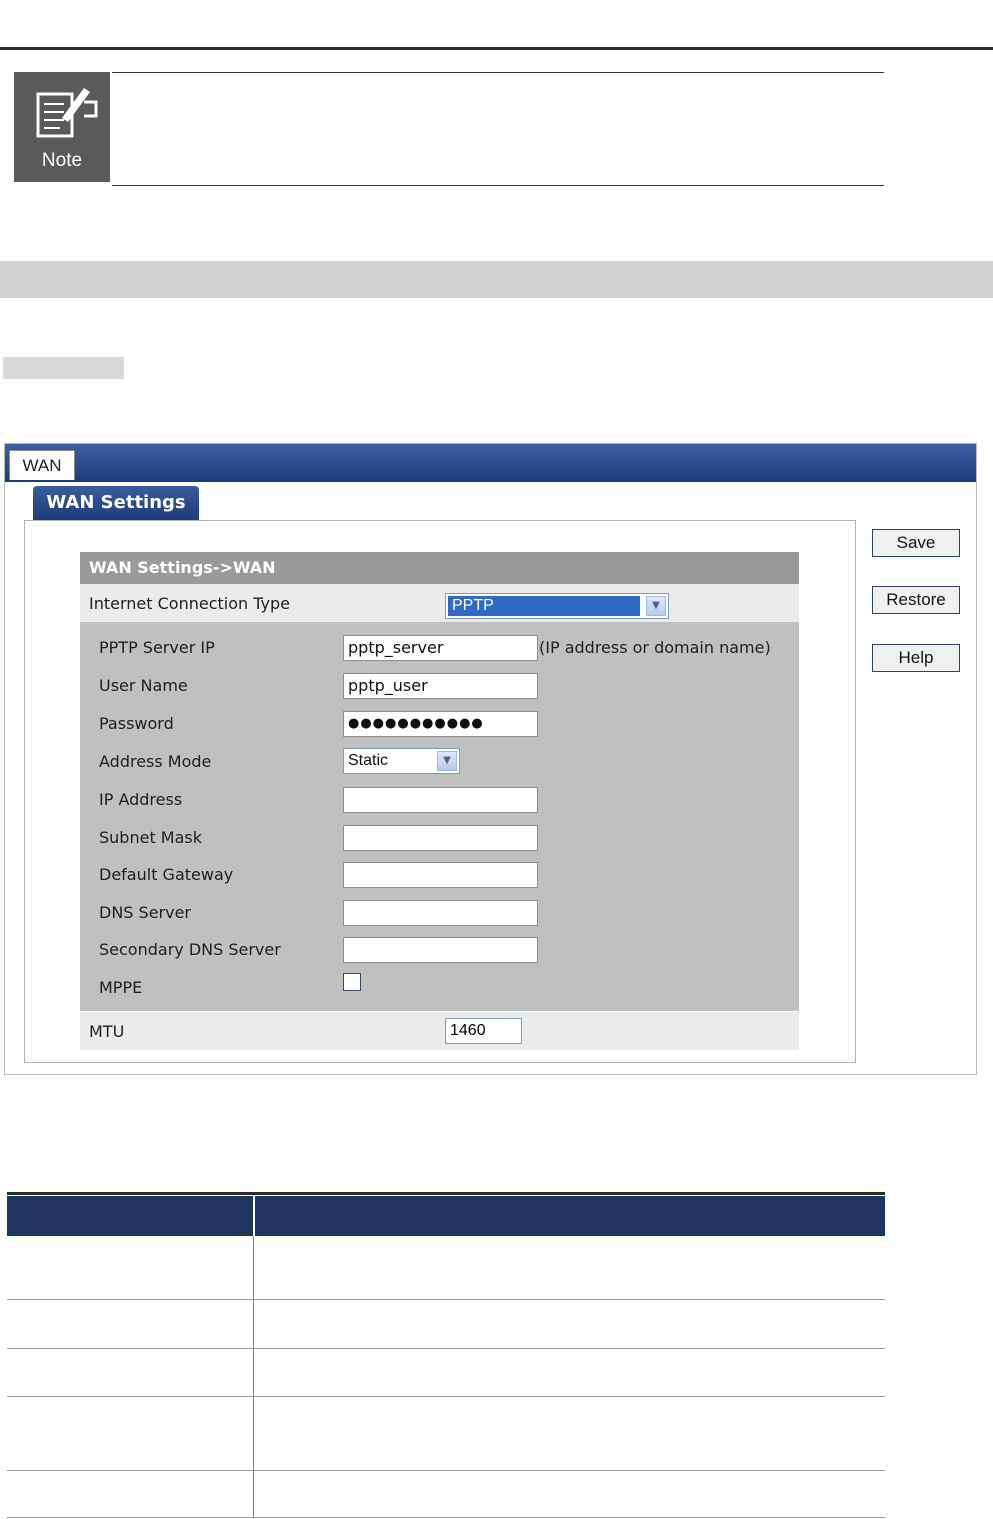  Describe the element at coordinates (62, 160) in the screenshot. I see `note-label: Note` at that location.